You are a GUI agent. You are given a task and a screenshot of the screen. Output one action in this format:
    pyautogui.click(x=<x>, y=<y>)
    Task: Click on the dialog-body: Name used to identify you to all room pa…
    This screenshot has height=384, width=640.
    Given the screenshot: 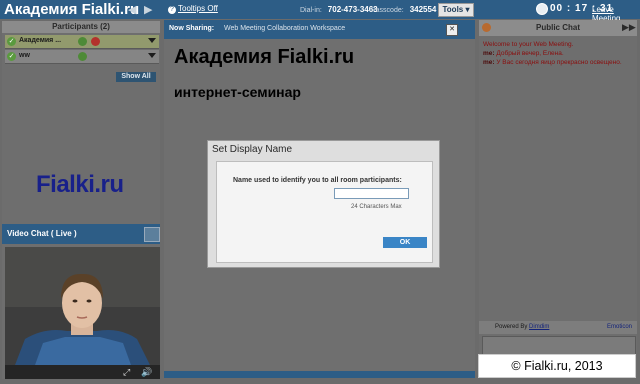 What is the action you would take?
    pyautogui.click(x=324, y=212)
    